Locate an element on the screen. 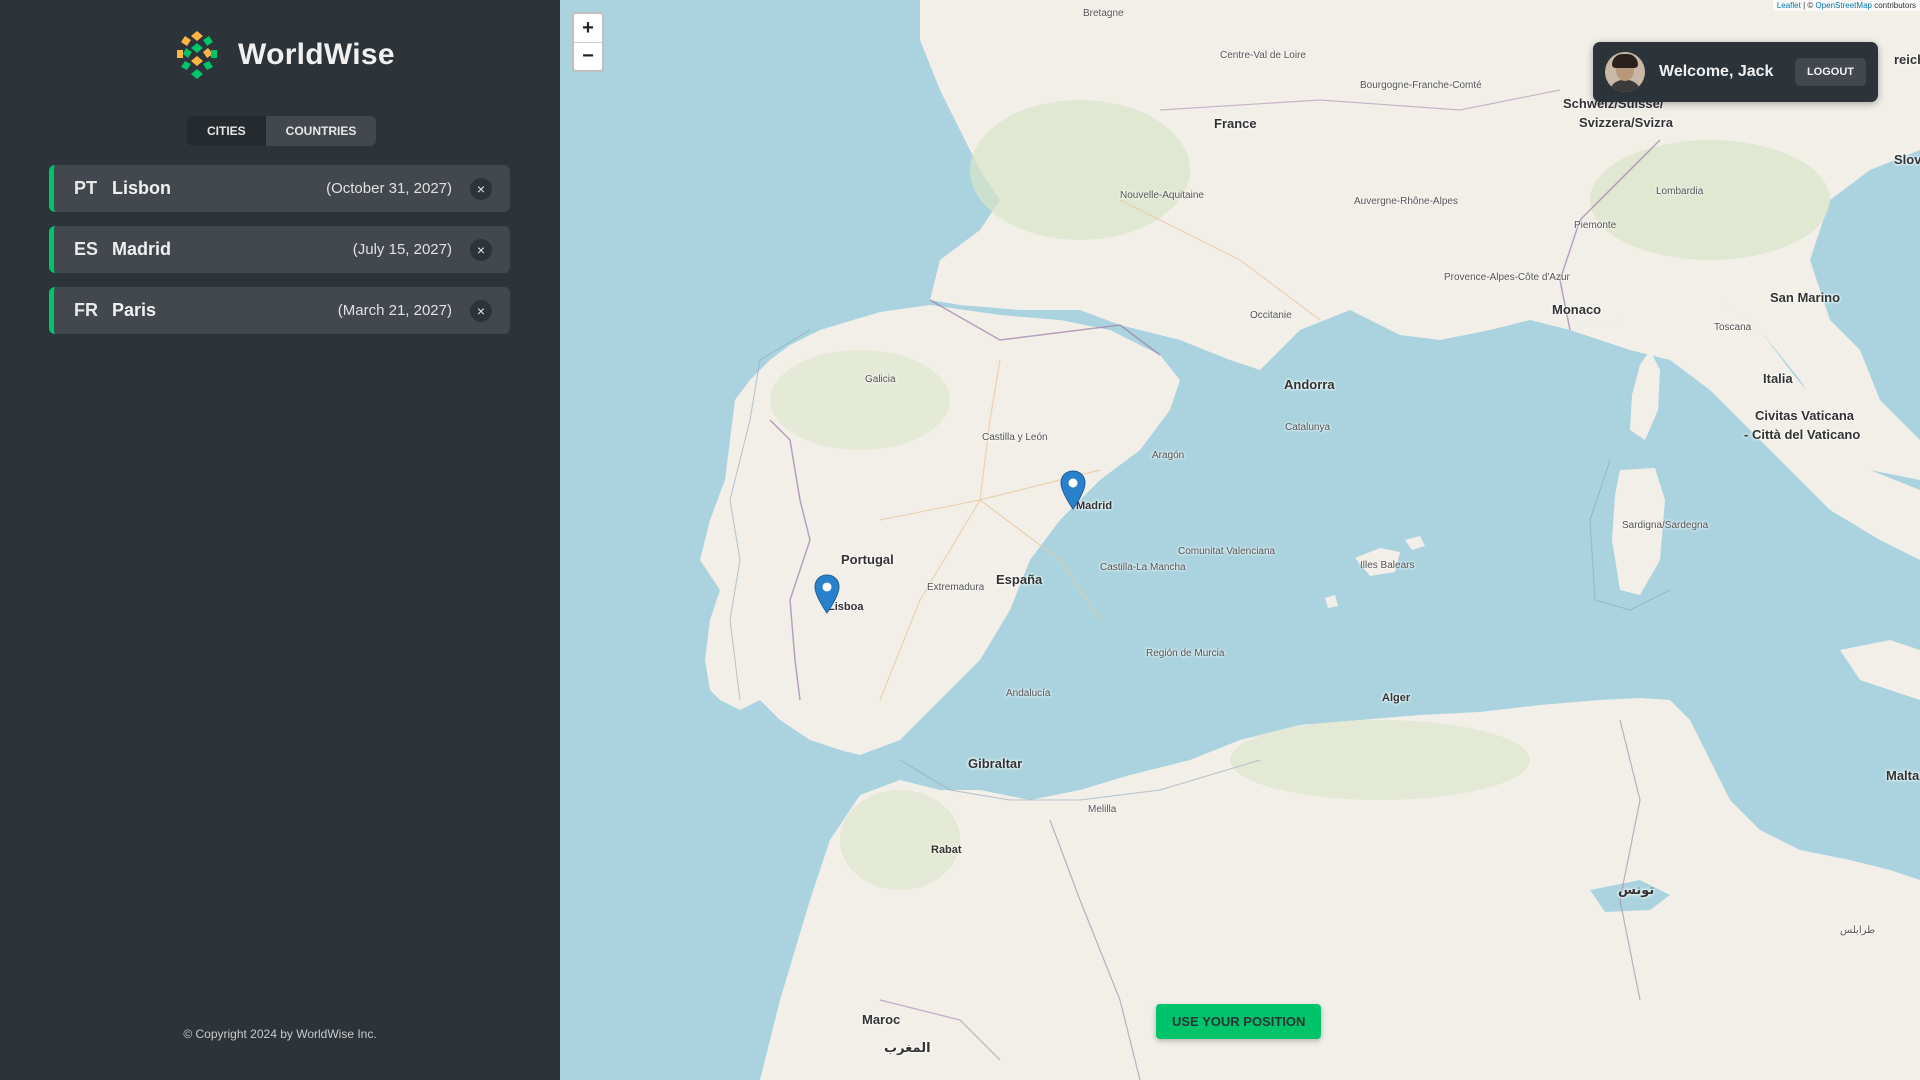  user-panel: Welcome, Jack Logout is located at coordinates (1735, 72).